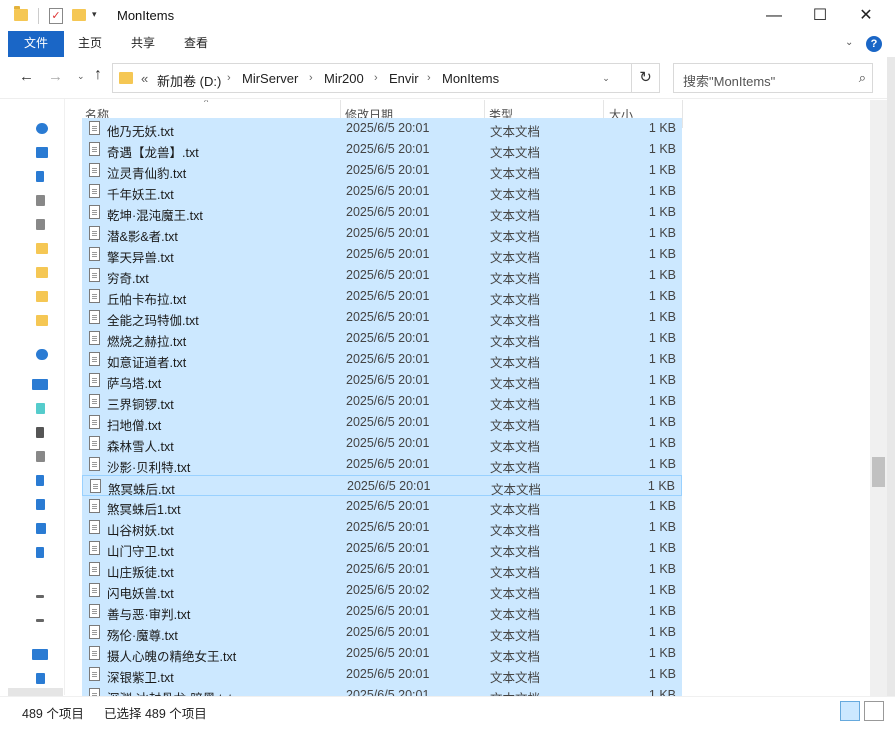  Describe the element at coordinates (382, 611) in the screenshot. I see `file-row: 善与恶·审判.txt 2025/6/5 20:01 文本文档 1 KB` at that location.